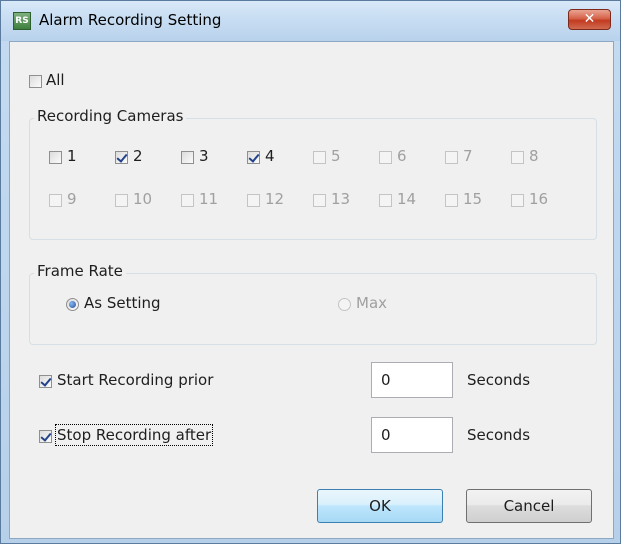 The image size is (621, 544). Describe the element at coordinates (35, 81) in the screenshot. I see `all-checkbox` at that location.